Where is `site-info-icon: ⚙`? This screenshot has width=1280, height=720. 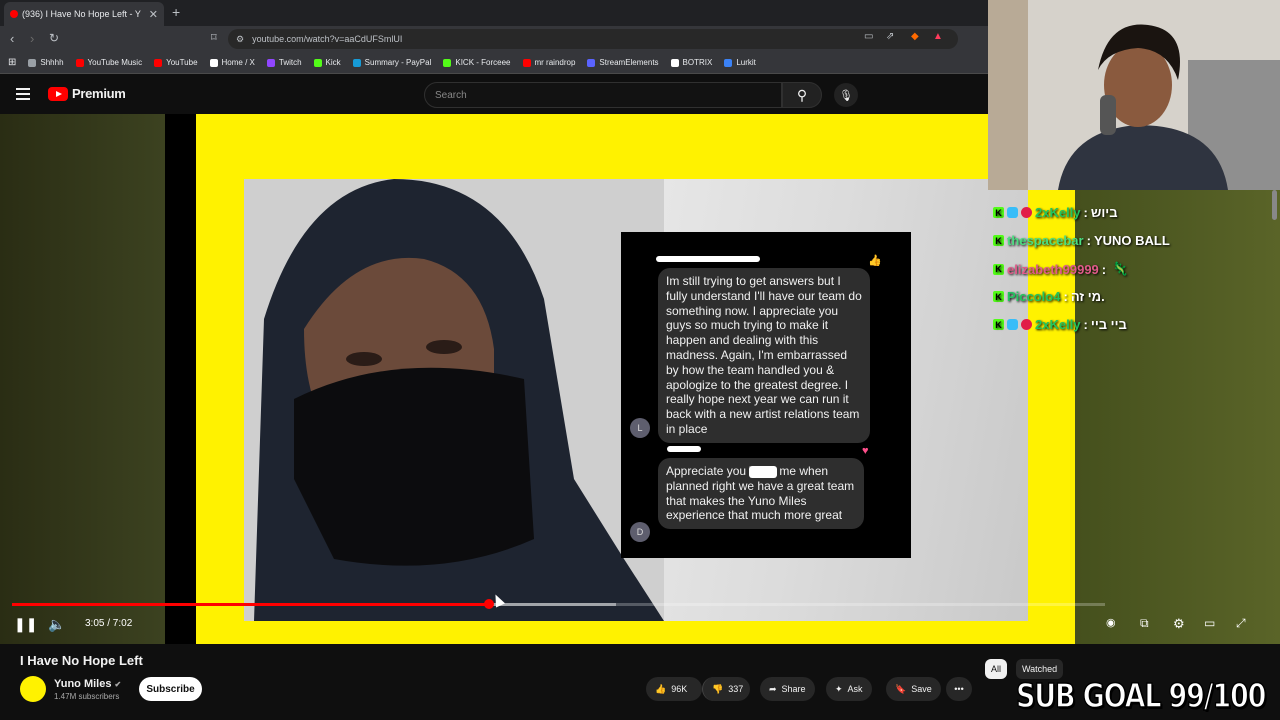
site-info-icon: ⚙ is located at coordinates (240, 39).